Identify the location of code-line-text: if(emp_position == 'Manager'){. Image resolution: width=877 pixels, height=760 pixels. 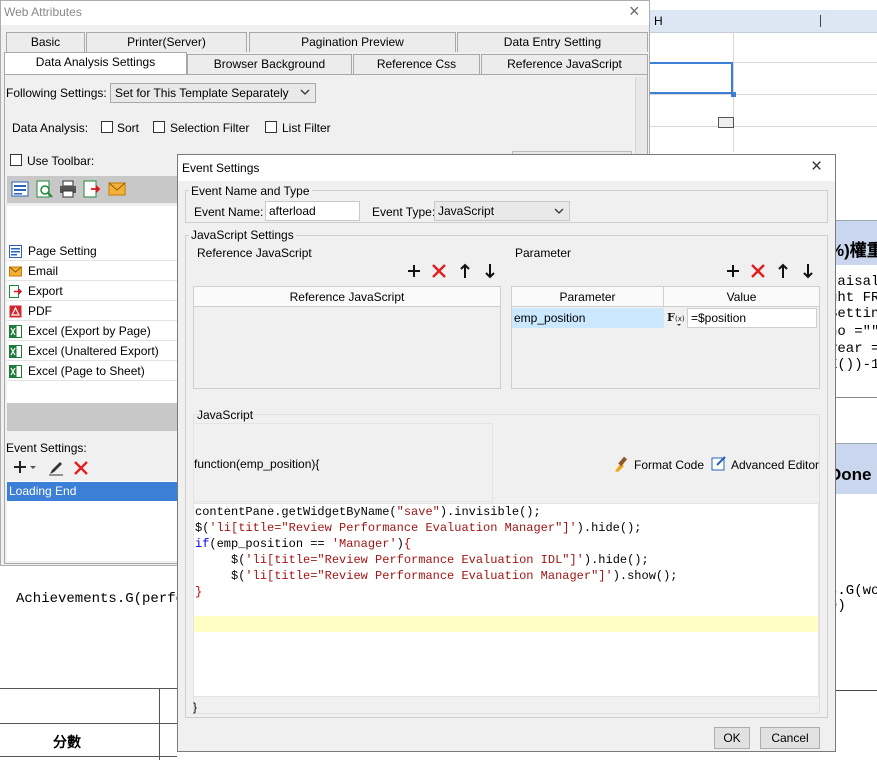
(303, 544).